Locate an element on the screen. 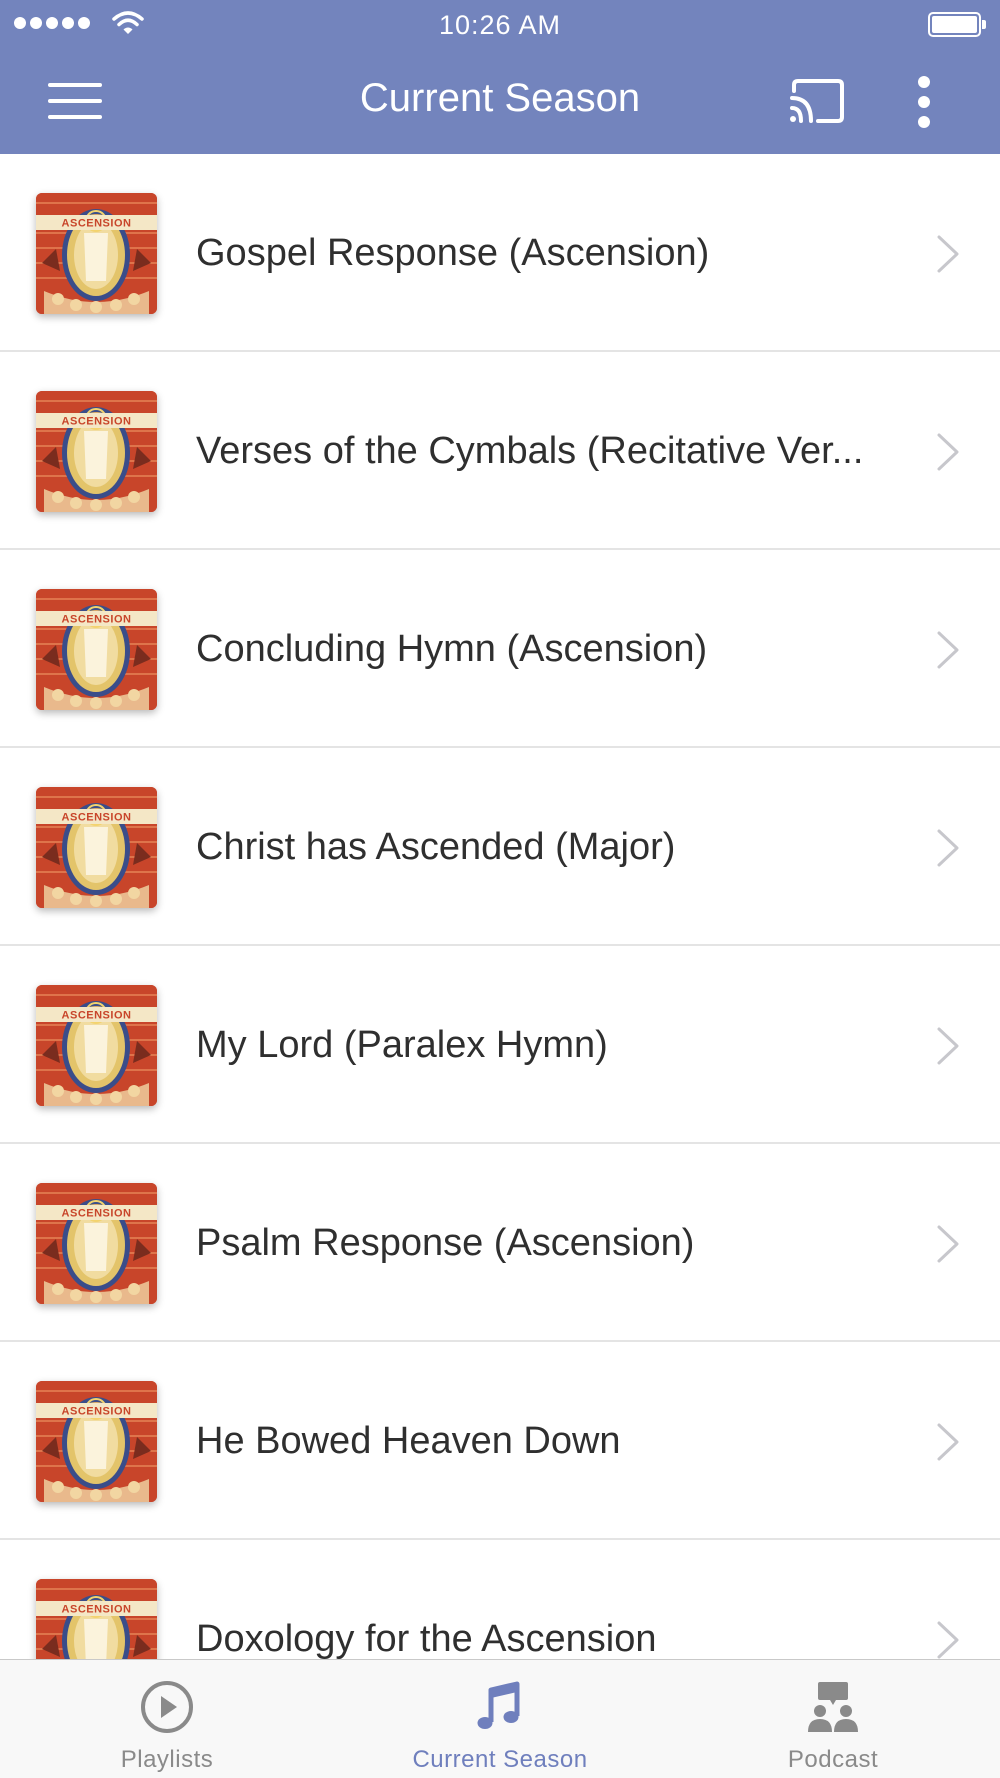 The width and height of the screenshot is (1000, 1778). tab-current-season: Current Season is located at coordinates (500, 1719).